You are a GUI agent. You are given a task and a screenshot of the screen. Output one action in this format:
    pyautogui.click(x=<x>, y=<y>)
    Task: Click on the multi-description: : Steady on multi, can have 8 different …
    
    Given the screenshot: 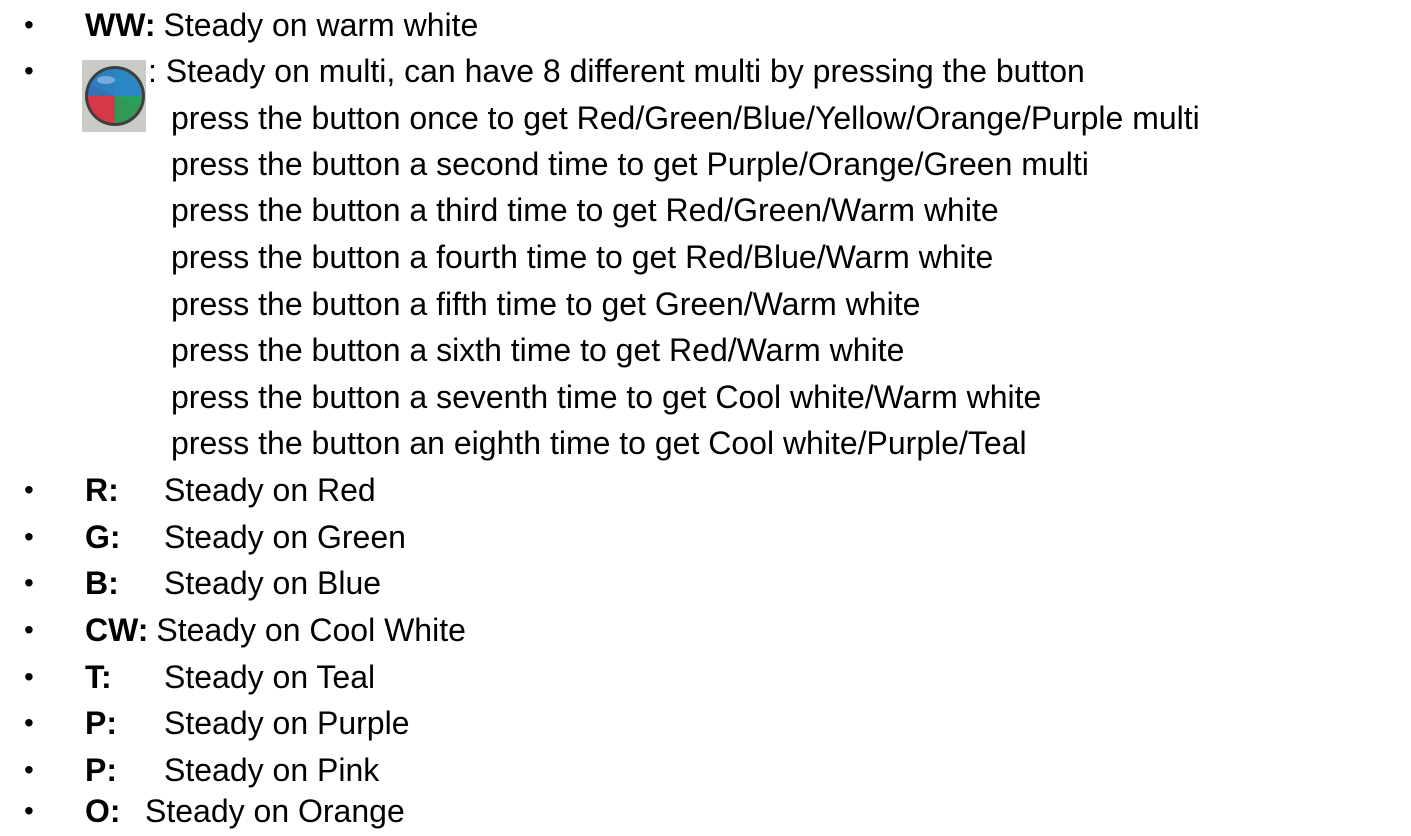 What is the action you would take?
    pyautogui.click(x=616, y=71)
    